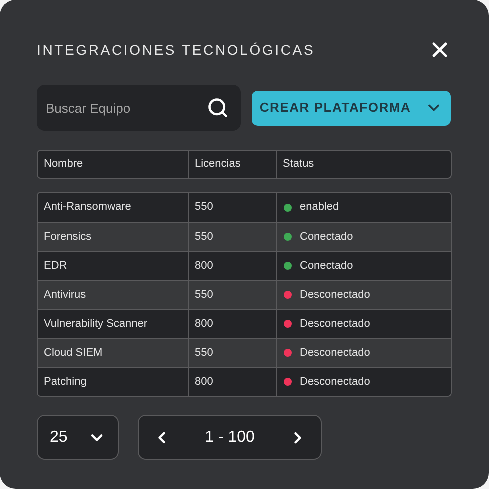 The image size is (489, 489). I want to click on column-header: Licencias, so click(233, 164).